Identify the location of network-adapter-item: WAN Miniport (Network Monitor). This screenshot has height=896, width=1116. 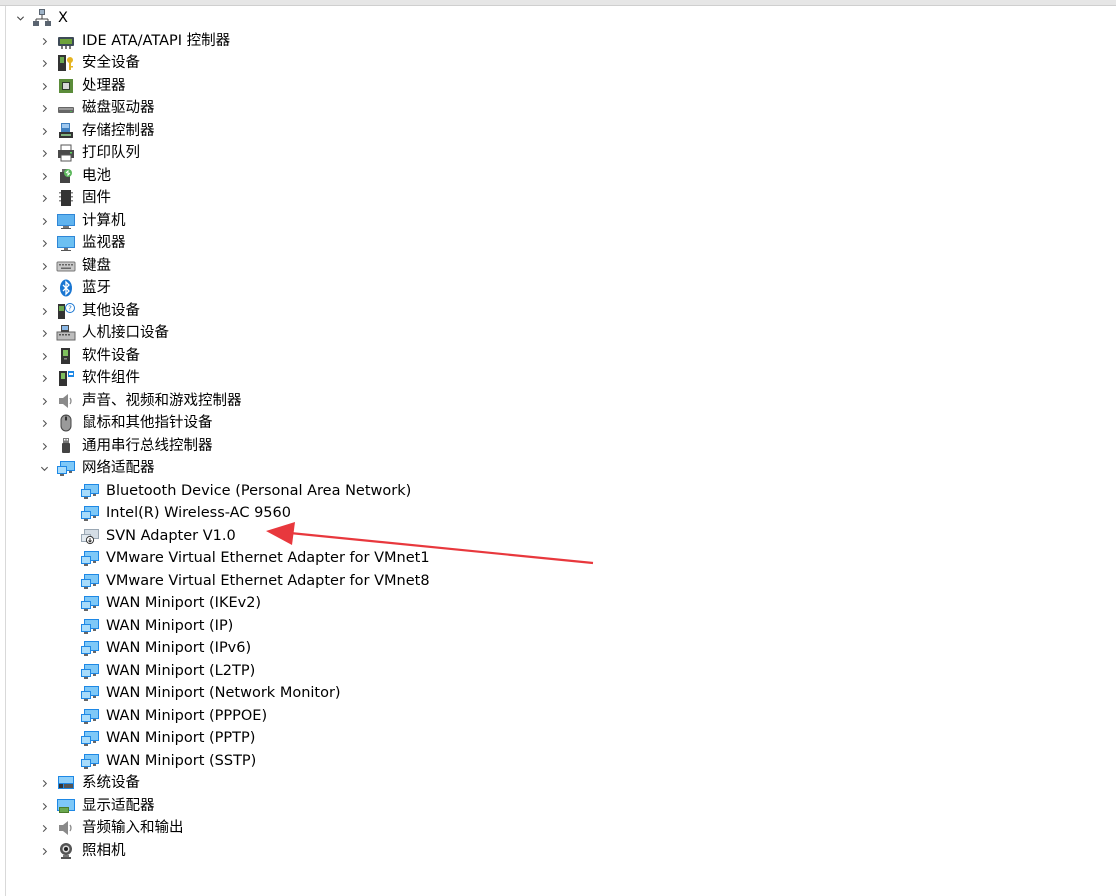
(210, 693).